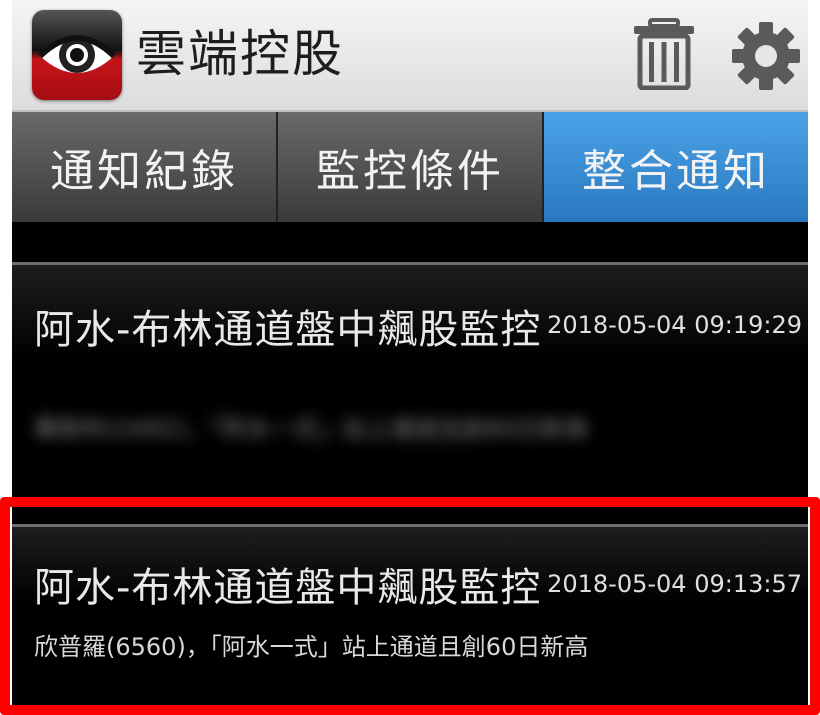 The image size is (820, 715). What do you see at coordinates (240, 54) in the screenshot?
I see `app-title: 雲端控股` at bounding box center [240, 54].